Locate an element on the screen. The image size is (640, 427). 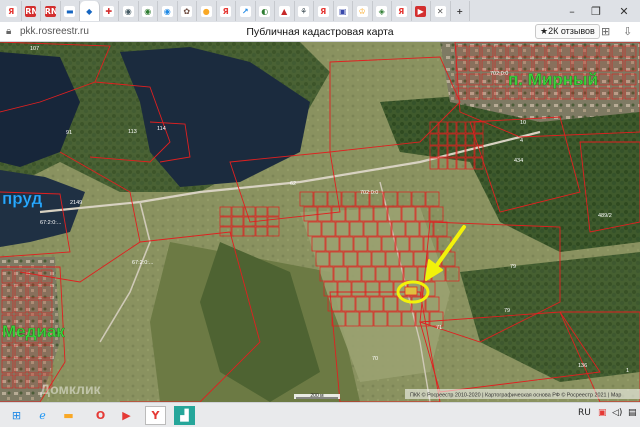
url-field: pkk.rosreestr.ru is located at coordinates (54, 31).